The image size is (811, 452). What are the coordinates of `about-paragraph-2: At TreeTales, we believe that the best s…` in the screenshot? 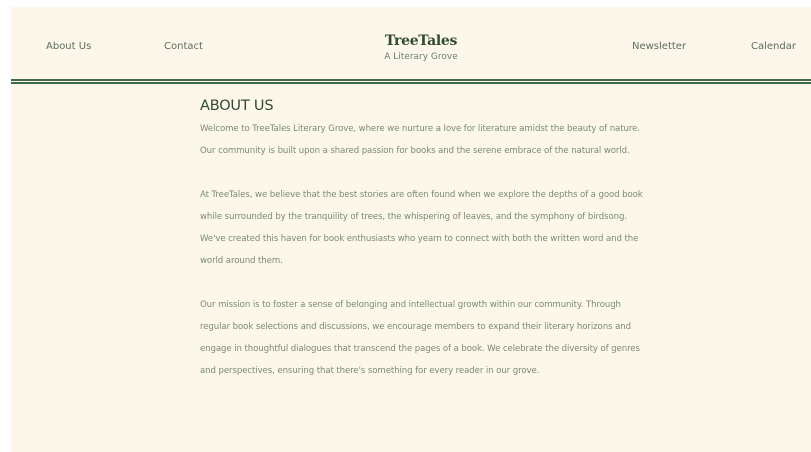 It's located at (421, 228).